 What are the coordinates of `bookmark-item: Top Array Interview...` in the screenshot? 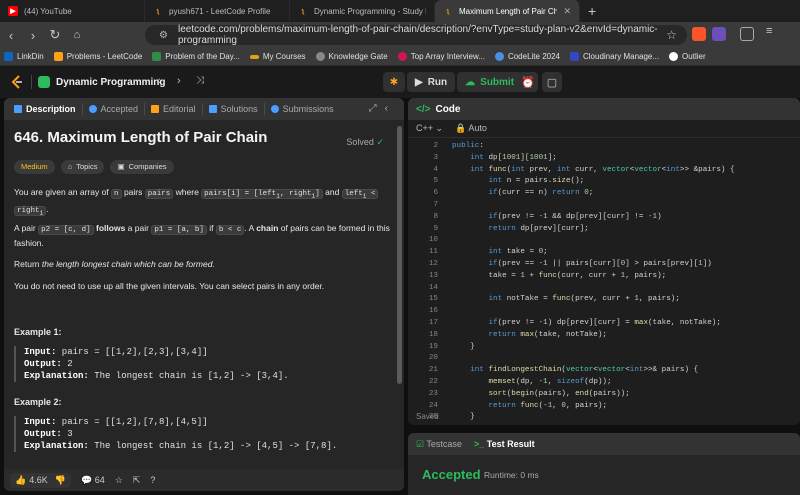 It's located at (441, 56).